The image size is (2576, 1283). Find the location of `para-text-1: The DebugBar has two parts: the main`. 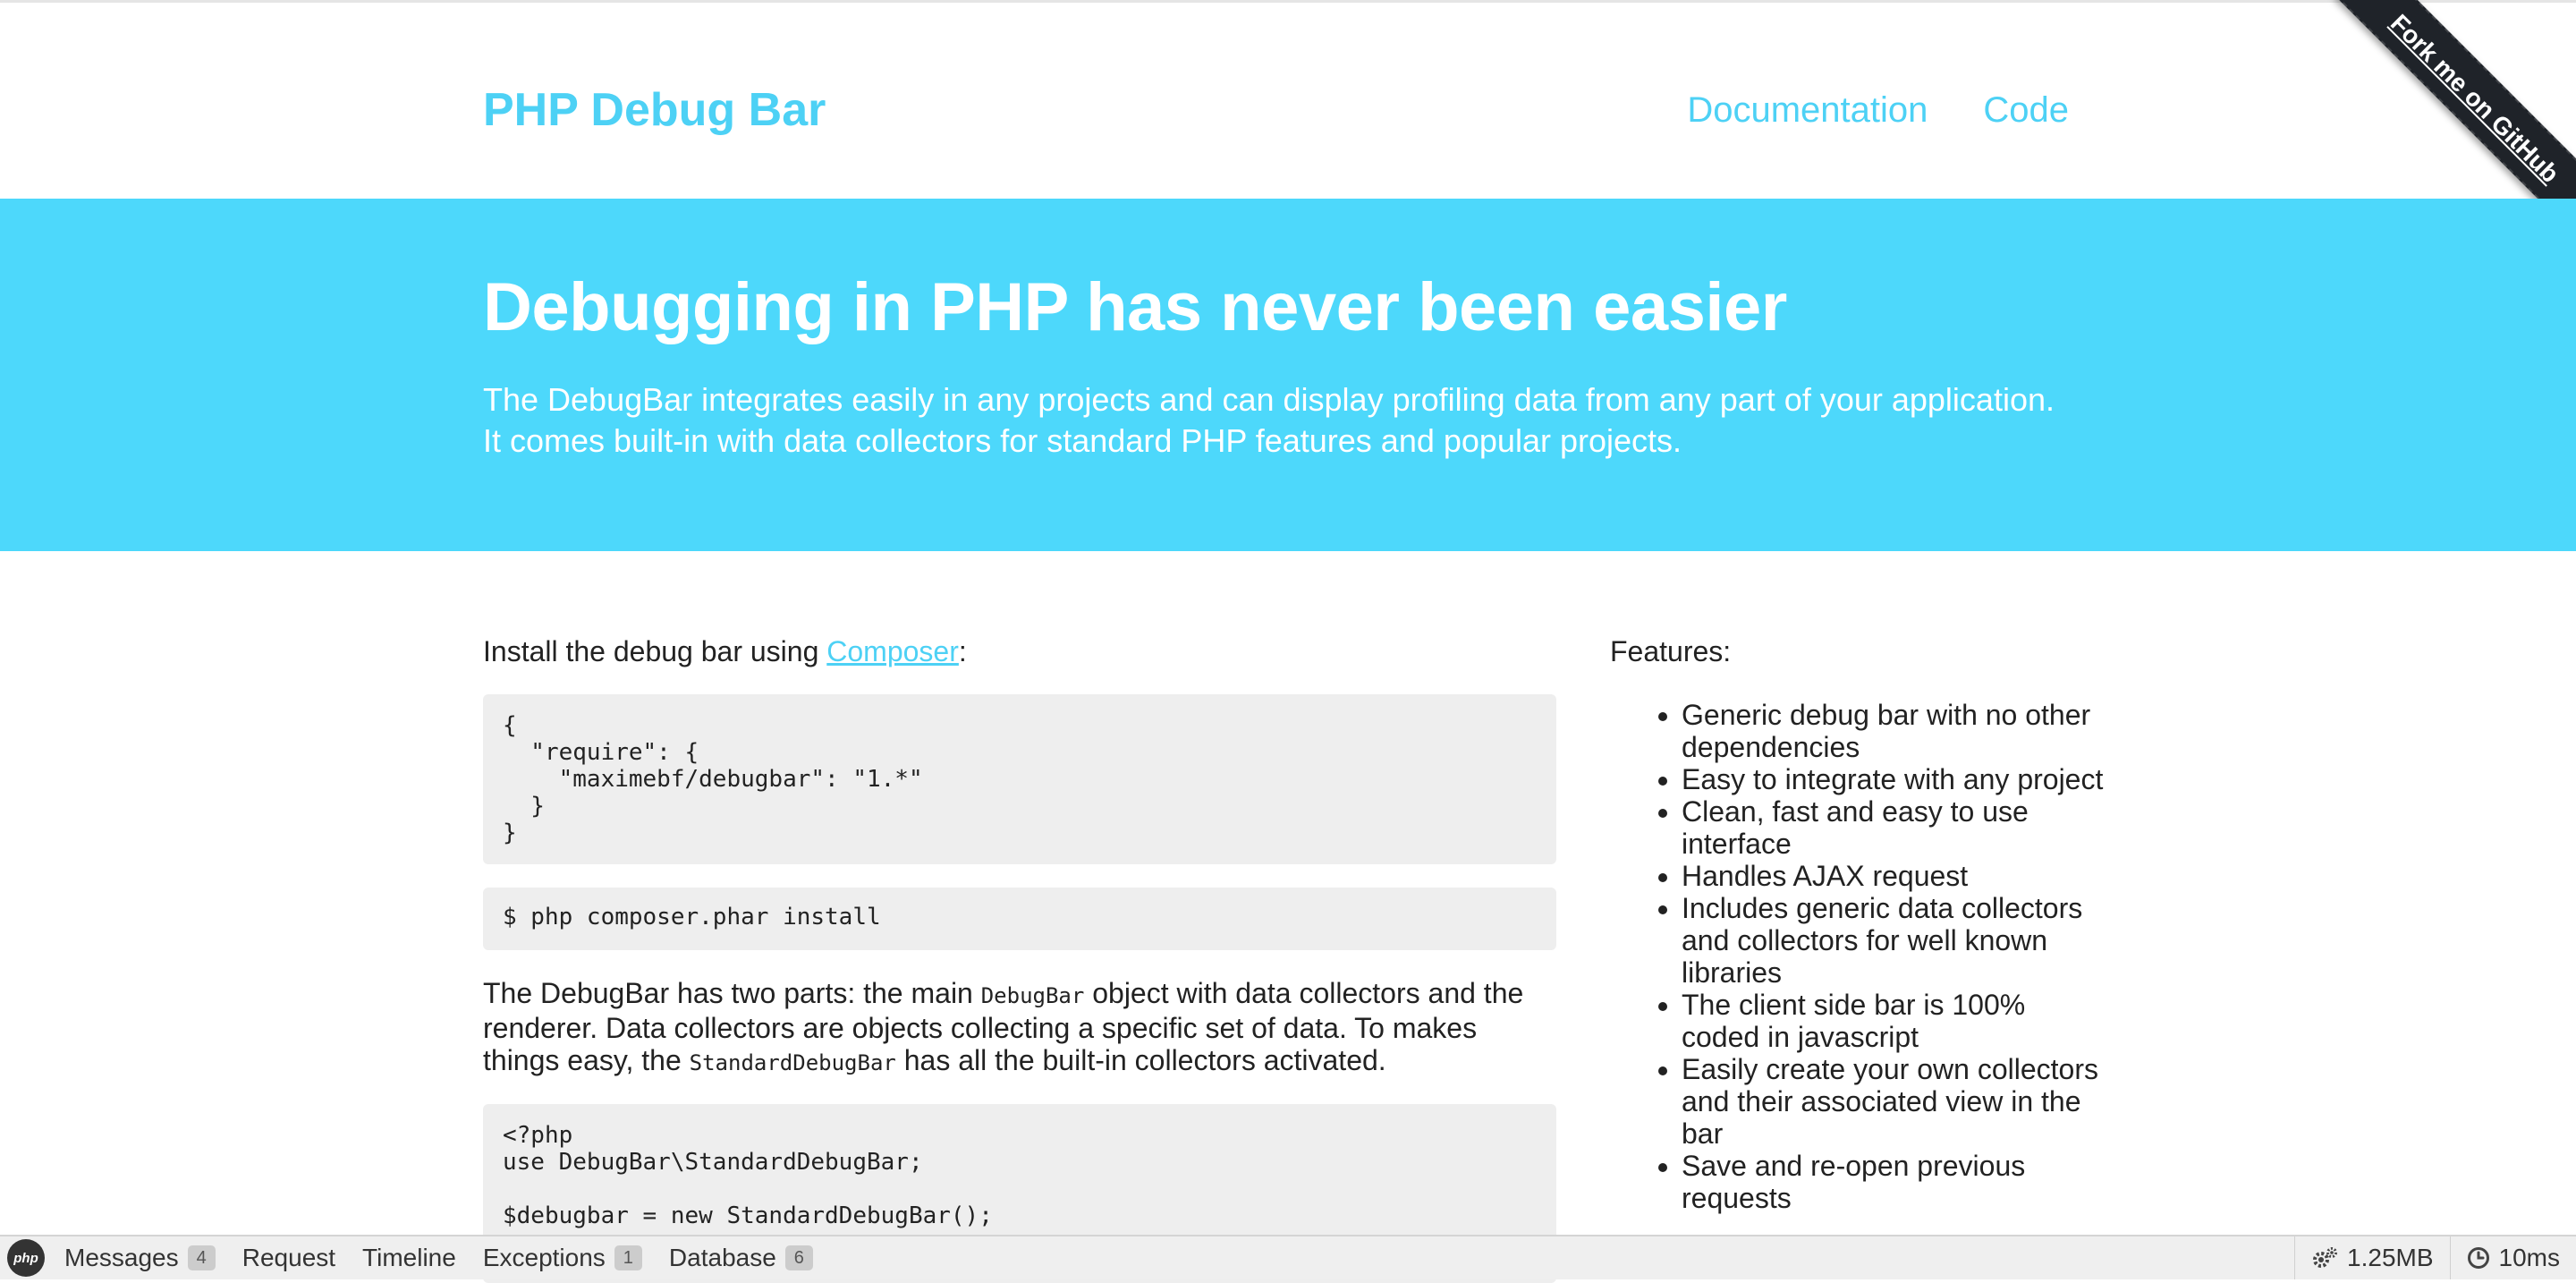

para-text-1: The DebugBar has two parts: the main is located at coordinates (732, 993).